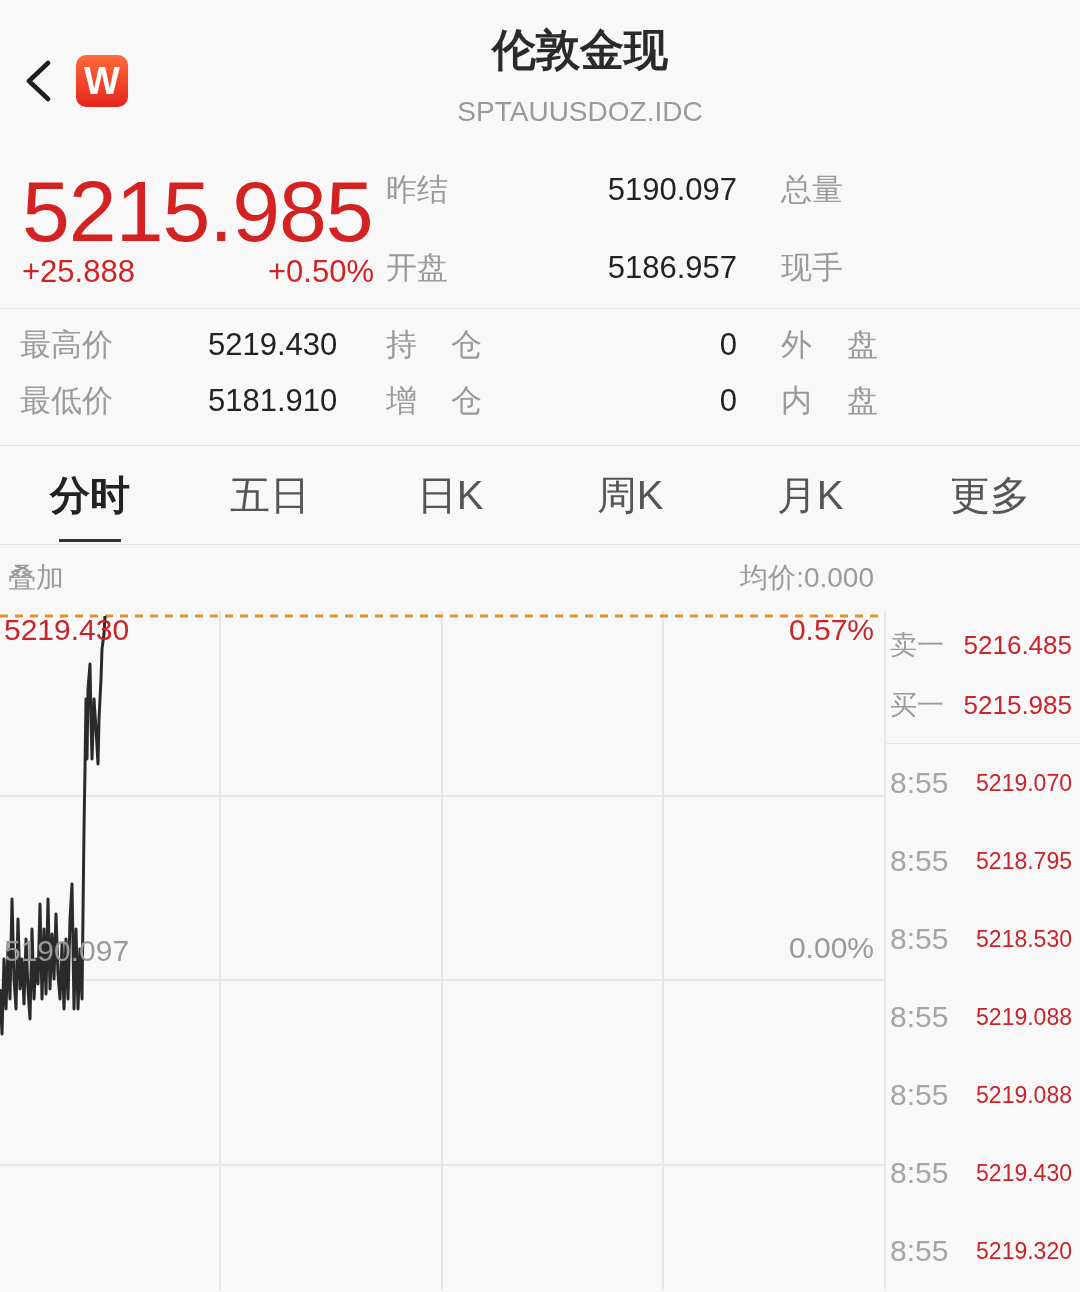  What do you see at coordinates (417, 268) in the screenshot?
I see `field-label: 开盘` at bounding box center [417, 268].